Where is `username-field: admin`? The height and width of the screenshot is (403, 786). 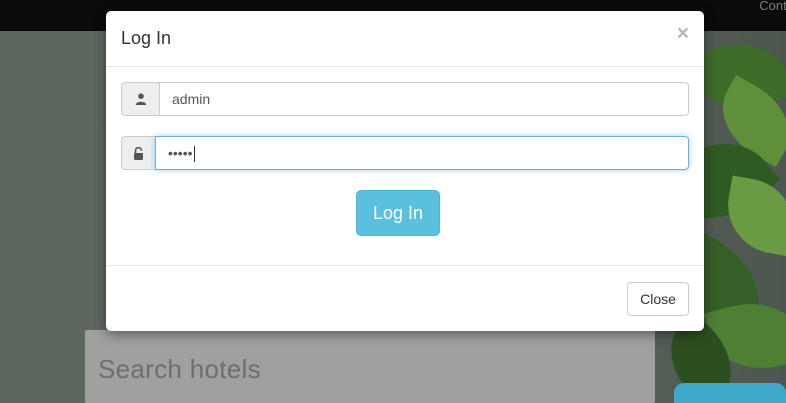 username-field: admin is located at coordinates (424, 99).